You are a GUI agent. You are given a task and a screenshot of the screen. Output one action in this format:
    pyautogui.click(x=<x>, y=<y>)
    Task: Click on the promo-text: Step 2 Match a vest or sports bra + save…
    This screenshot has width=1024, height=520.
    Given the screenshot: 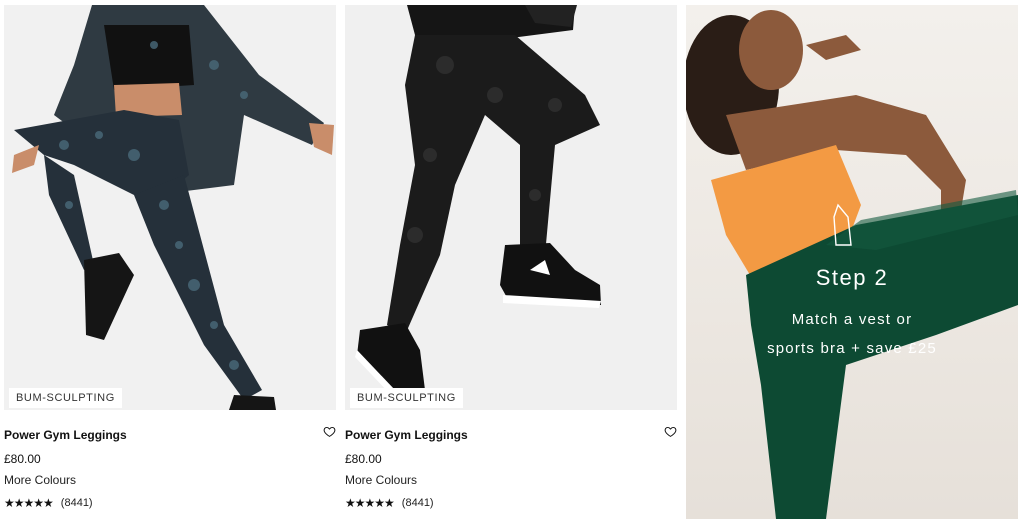 What is the action you would take?
    pyautogui.click(x=852, y=314)
    